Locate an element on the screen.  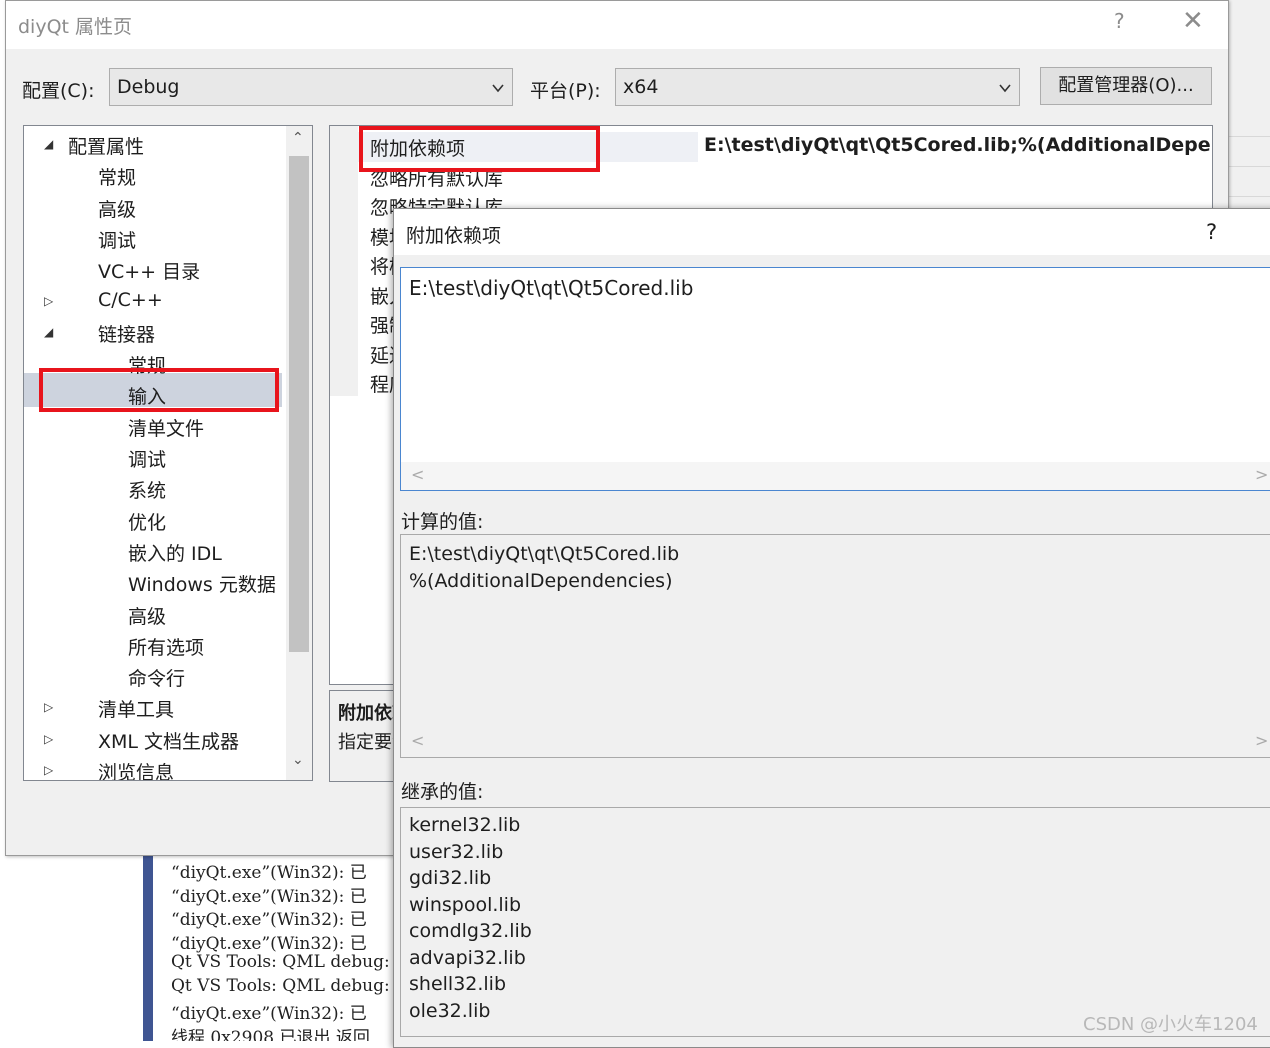
evaluated-line: %(AdditionalDependencies) is located at coordinates (541, 580).